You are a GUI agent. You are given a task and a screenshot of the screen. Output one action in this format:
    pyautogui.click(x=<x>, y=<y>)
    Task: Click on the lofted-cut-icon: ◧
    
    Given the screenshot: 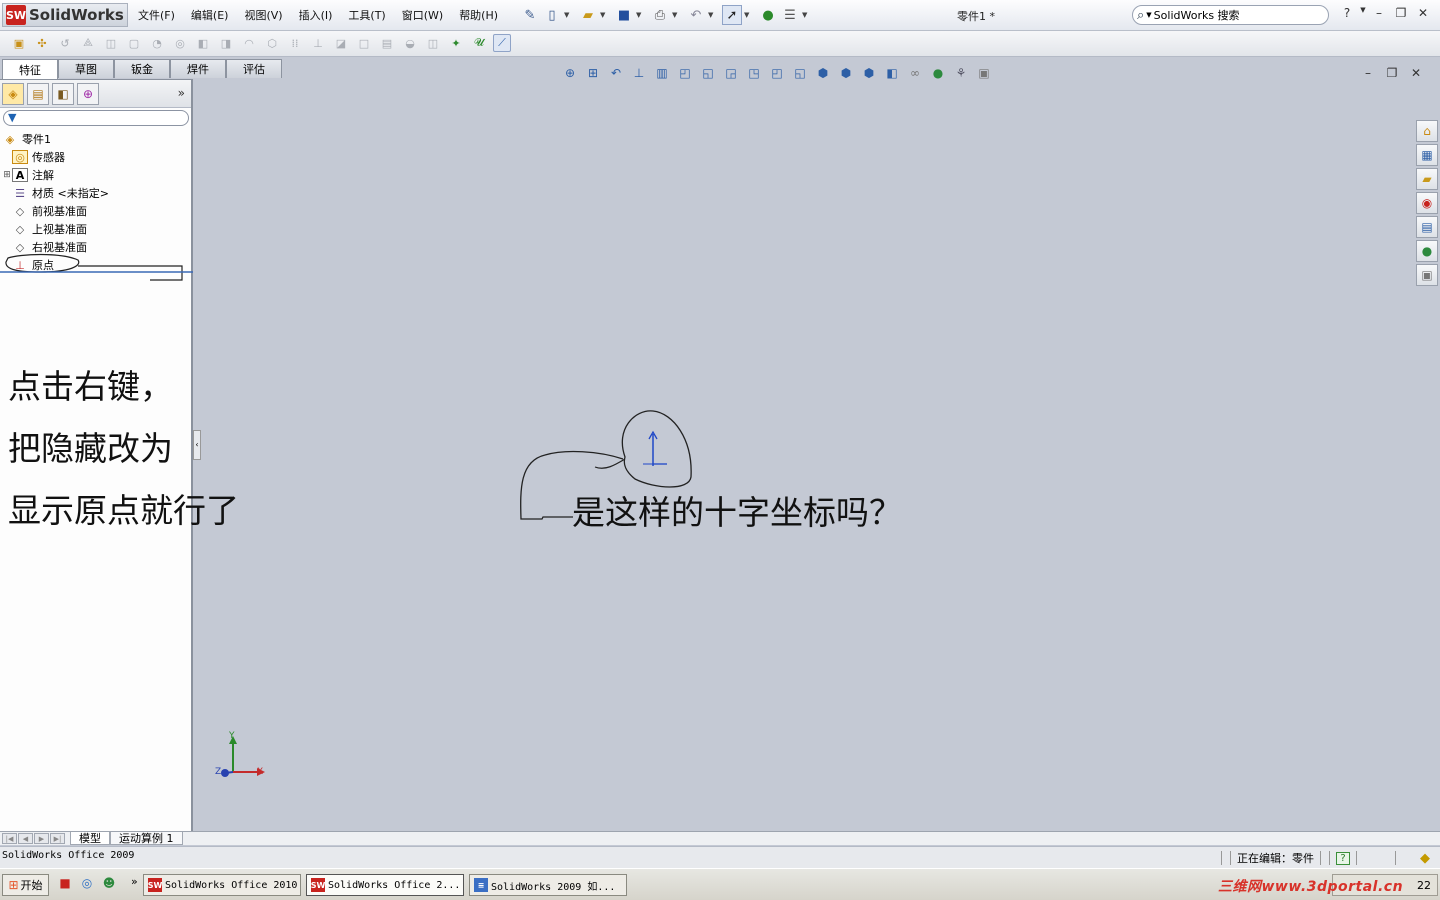 What is the action you would take?
    pyautogui.click(x=203, y=43)
    